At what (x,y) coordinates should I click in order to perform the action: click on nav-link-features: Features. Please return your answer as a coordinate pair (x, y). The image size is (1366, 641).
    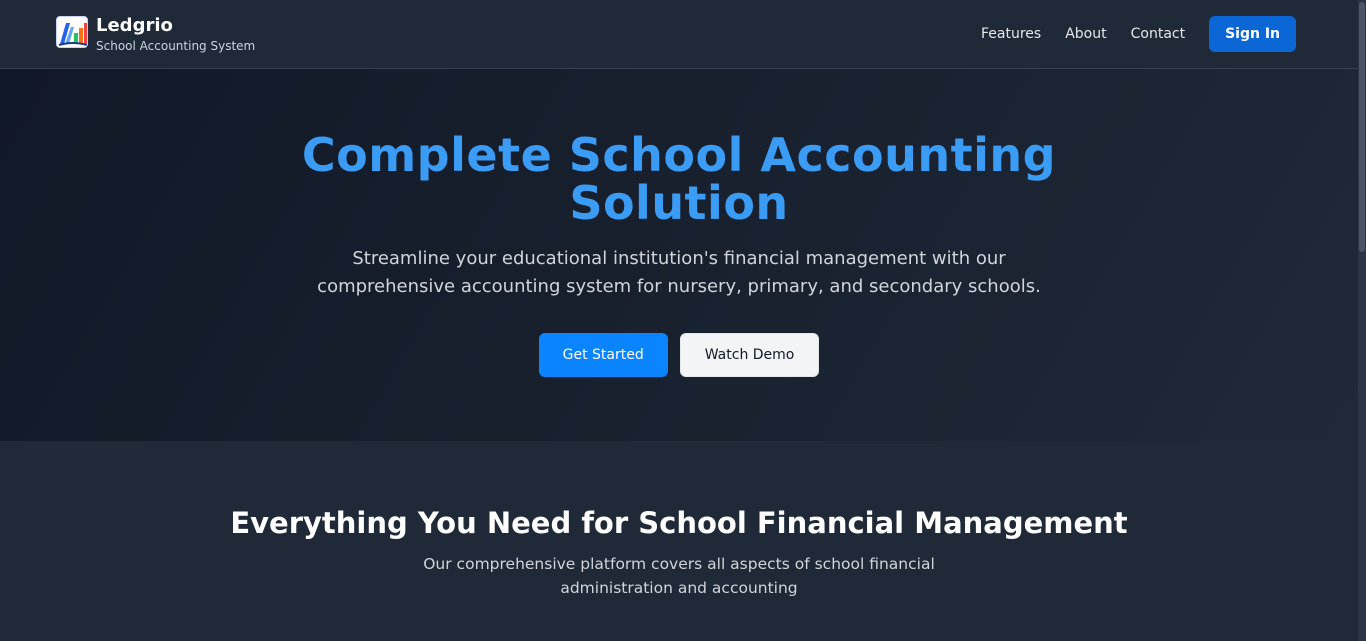
    Looking at the image, I should click on (1011, 34).